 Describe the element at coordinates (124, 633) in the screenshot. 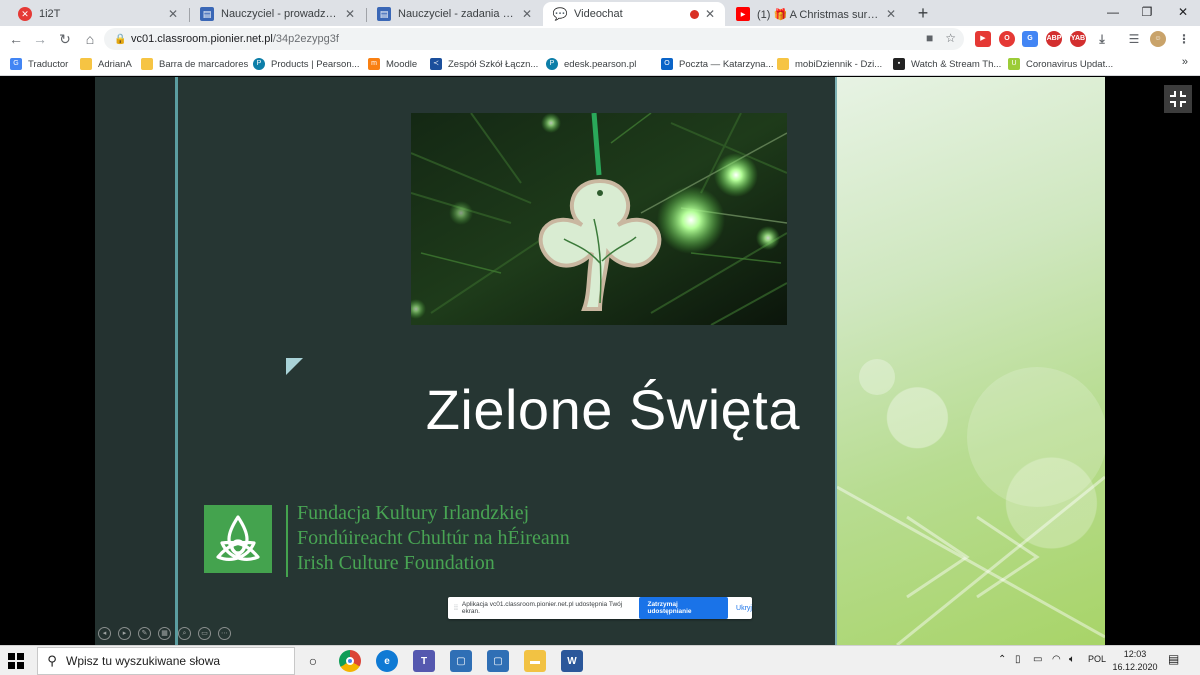

I see `next-slide-icon: ▸` at that location.